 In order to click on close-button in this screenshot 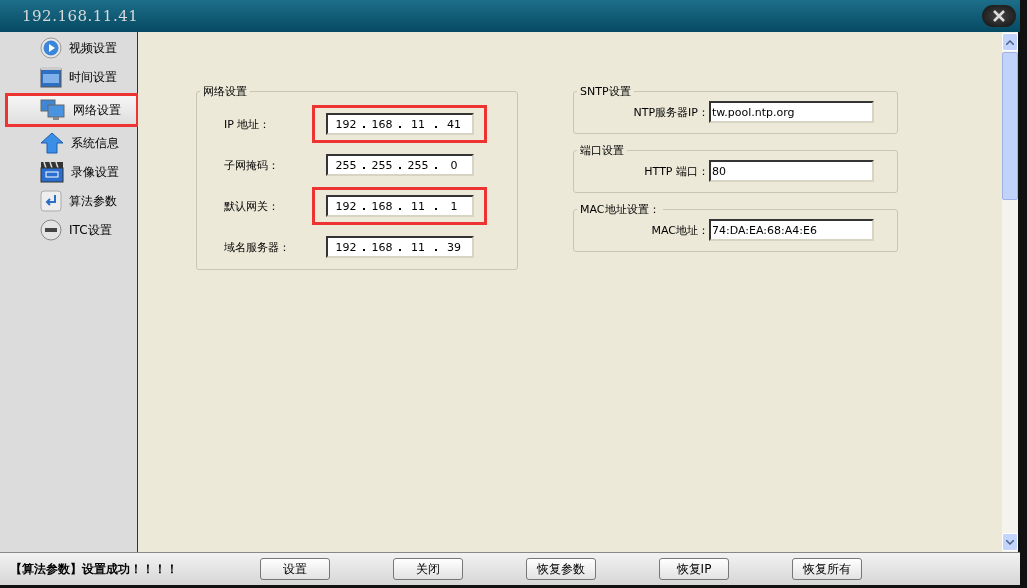, I will do `click(999, 16)`.